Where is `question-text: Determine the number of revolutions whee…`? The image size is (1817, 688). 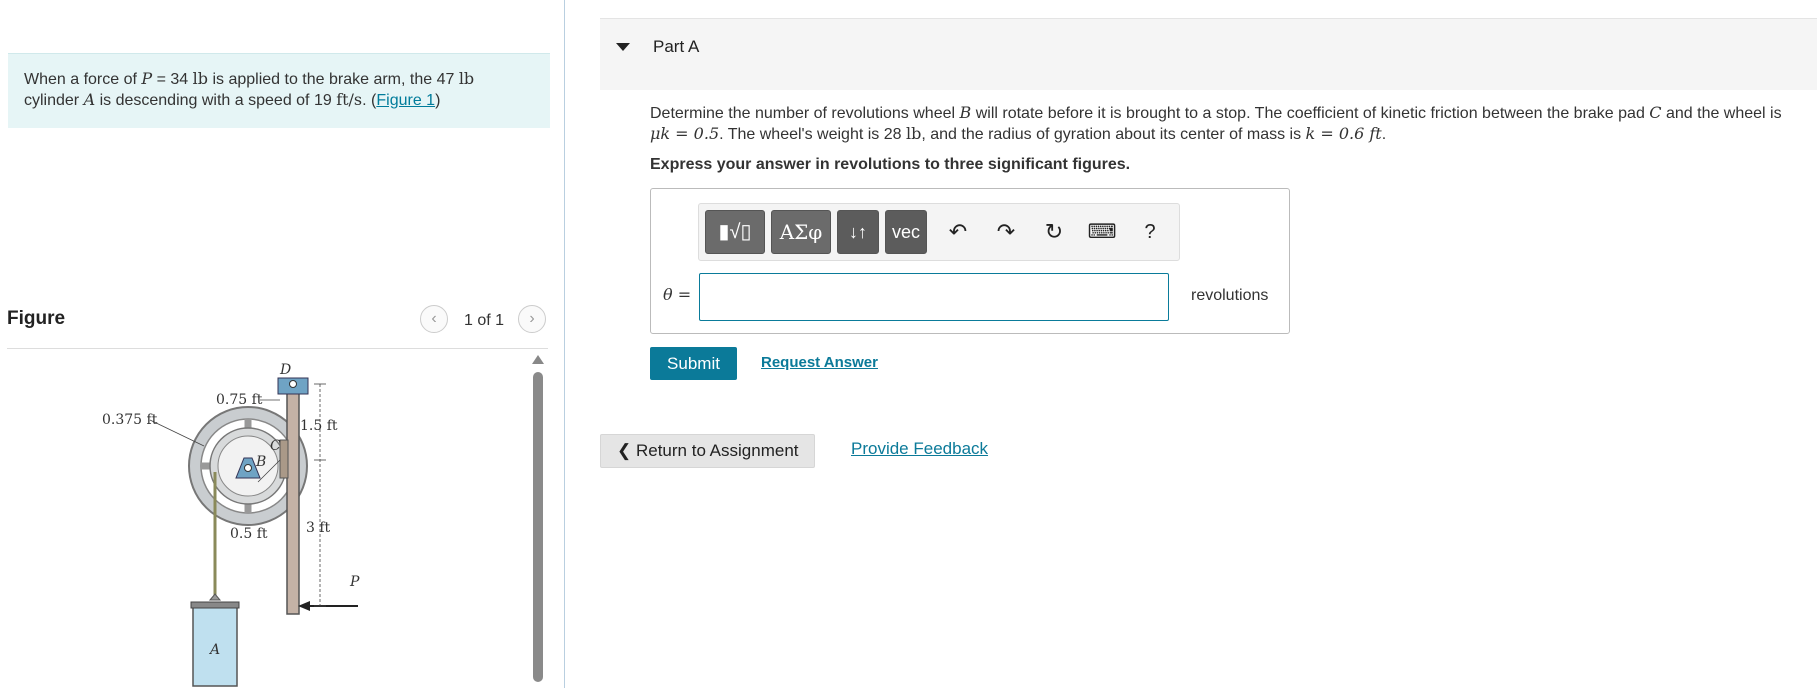
question-text: Determine the number of revolutions whee… is located at coordinates (1233, 124).